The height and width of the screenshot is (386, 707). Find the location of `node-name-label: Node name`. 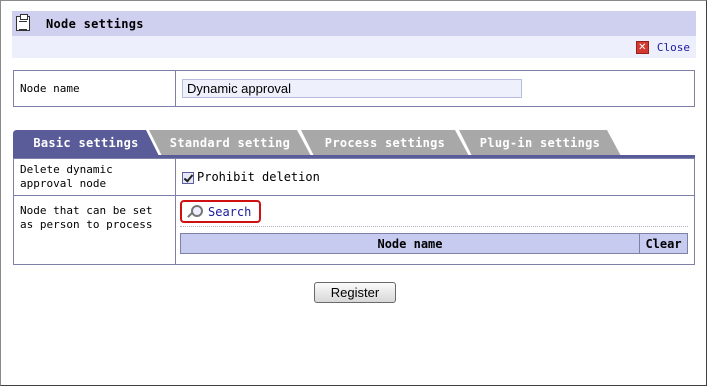

node-name-label: Node name is located at coordinates (94, 88).